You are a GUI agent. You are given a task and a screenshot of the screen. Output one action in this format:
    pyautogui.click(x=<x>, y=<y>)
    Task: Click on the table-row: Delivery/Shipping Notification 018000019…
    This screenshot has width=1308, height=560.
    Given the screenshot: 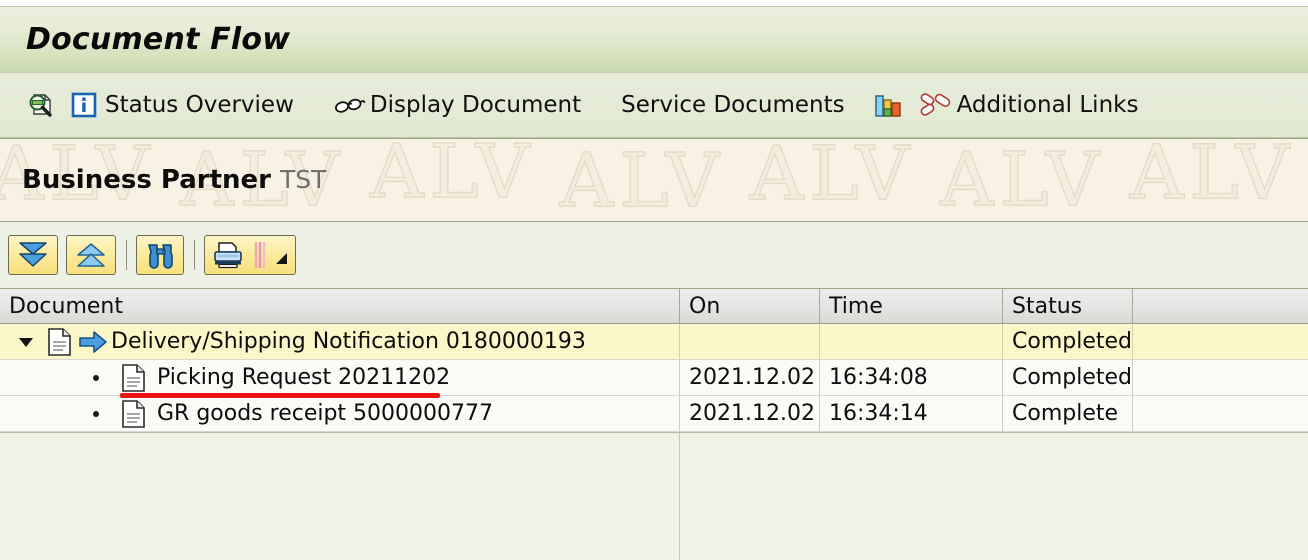 What is the action you would take?
    pyautogui.click(x=654, y=342)
    